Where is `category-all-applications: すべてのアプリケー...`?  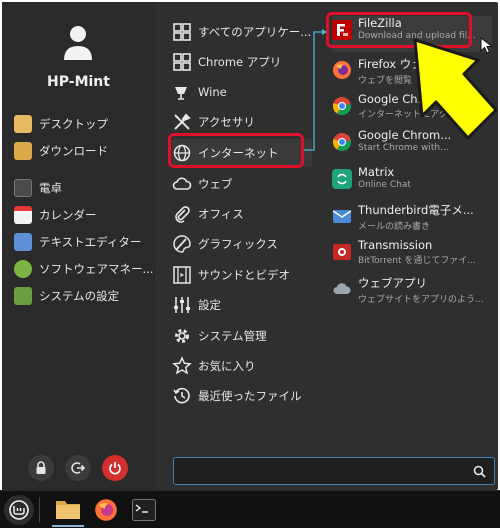
category-all-applications: すべてのアプリケー... is located at coordinates (242, 32).